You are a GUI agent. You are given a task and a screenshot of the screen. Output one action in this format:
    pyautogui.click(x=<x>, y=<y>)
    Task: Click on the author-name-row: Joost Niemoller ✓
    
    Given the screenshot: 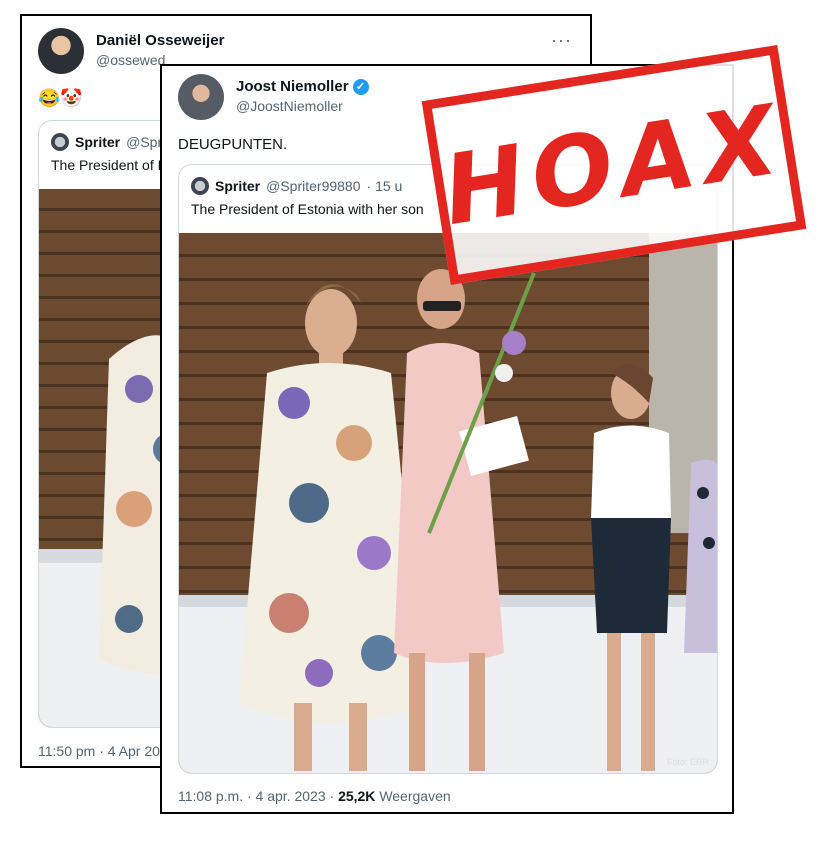 What is the action you would take?
    pyautogui.click(x=302, y=86)
    